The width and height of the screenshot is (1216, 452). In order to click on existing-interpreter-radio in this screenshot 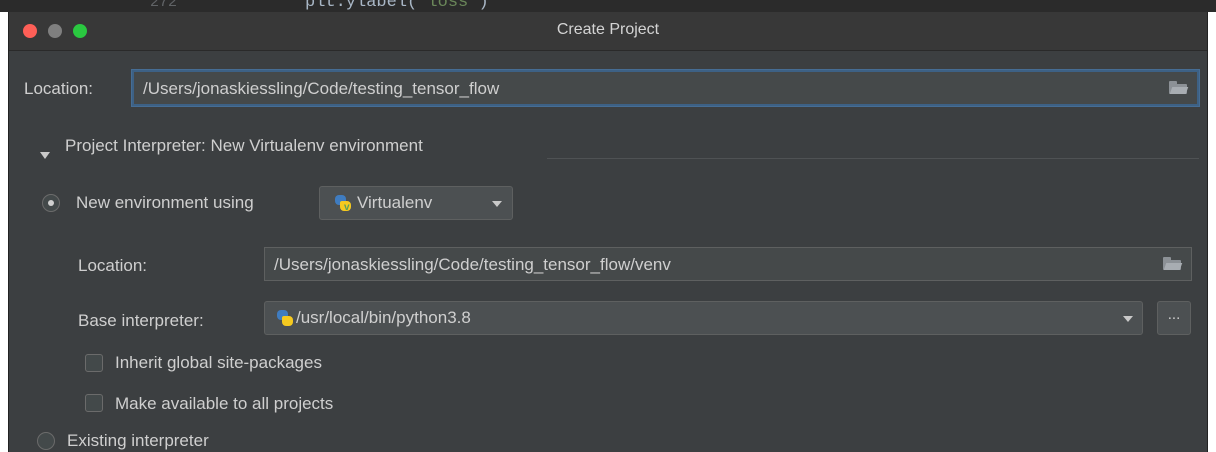, I will do `click(46, 441)`.